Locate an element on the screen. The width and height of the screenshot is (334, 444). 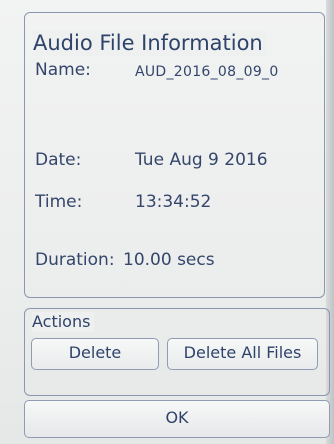
ok-button: OK is located at coordinates (177, 419).